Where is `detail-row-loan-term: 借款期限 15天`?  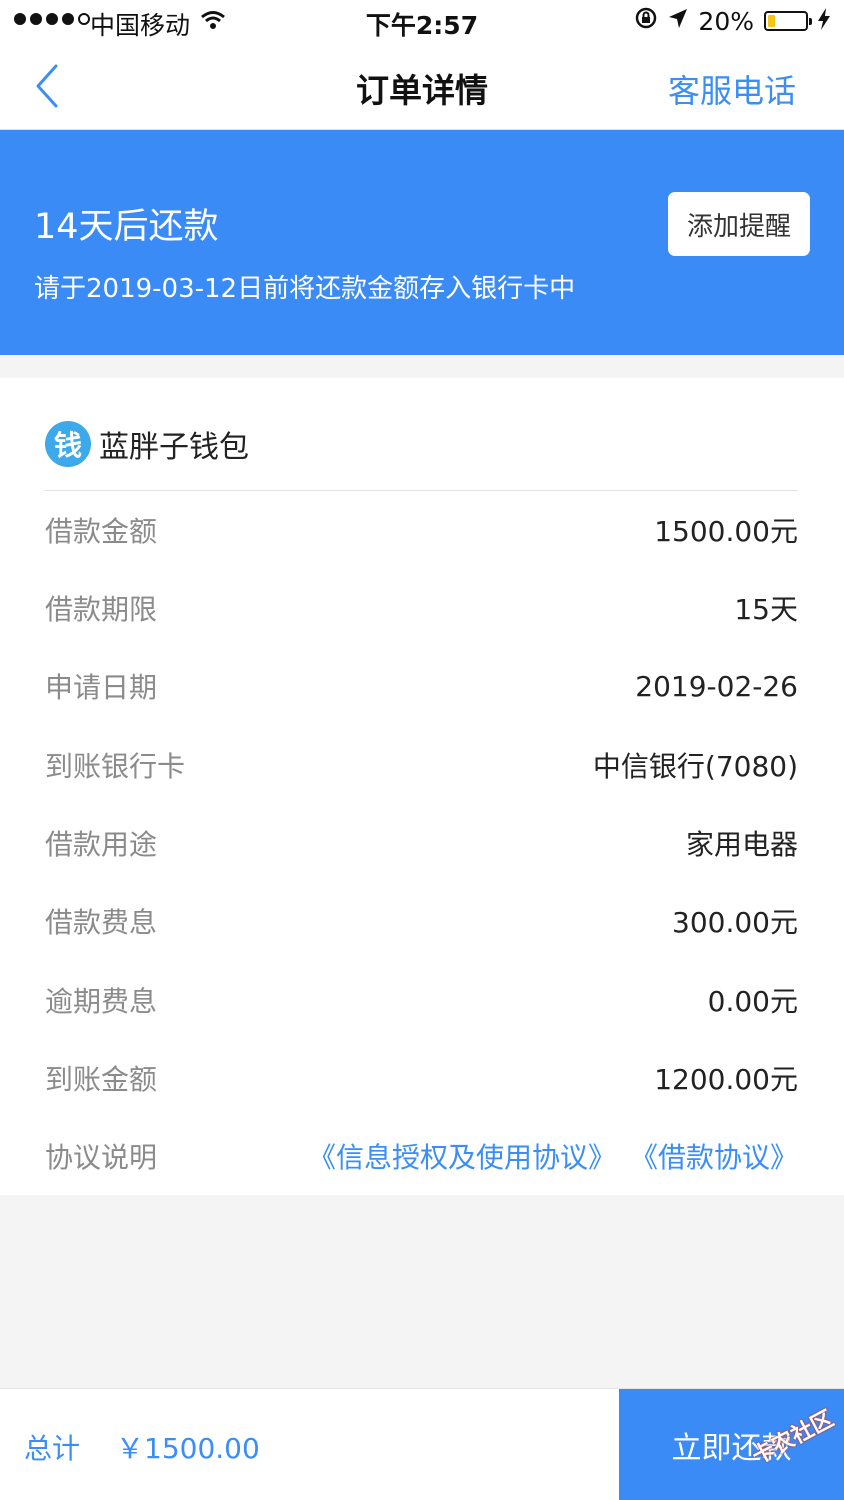
detail-row-loan-term: 借款期限 15天 is located at coordinates (421, 608).